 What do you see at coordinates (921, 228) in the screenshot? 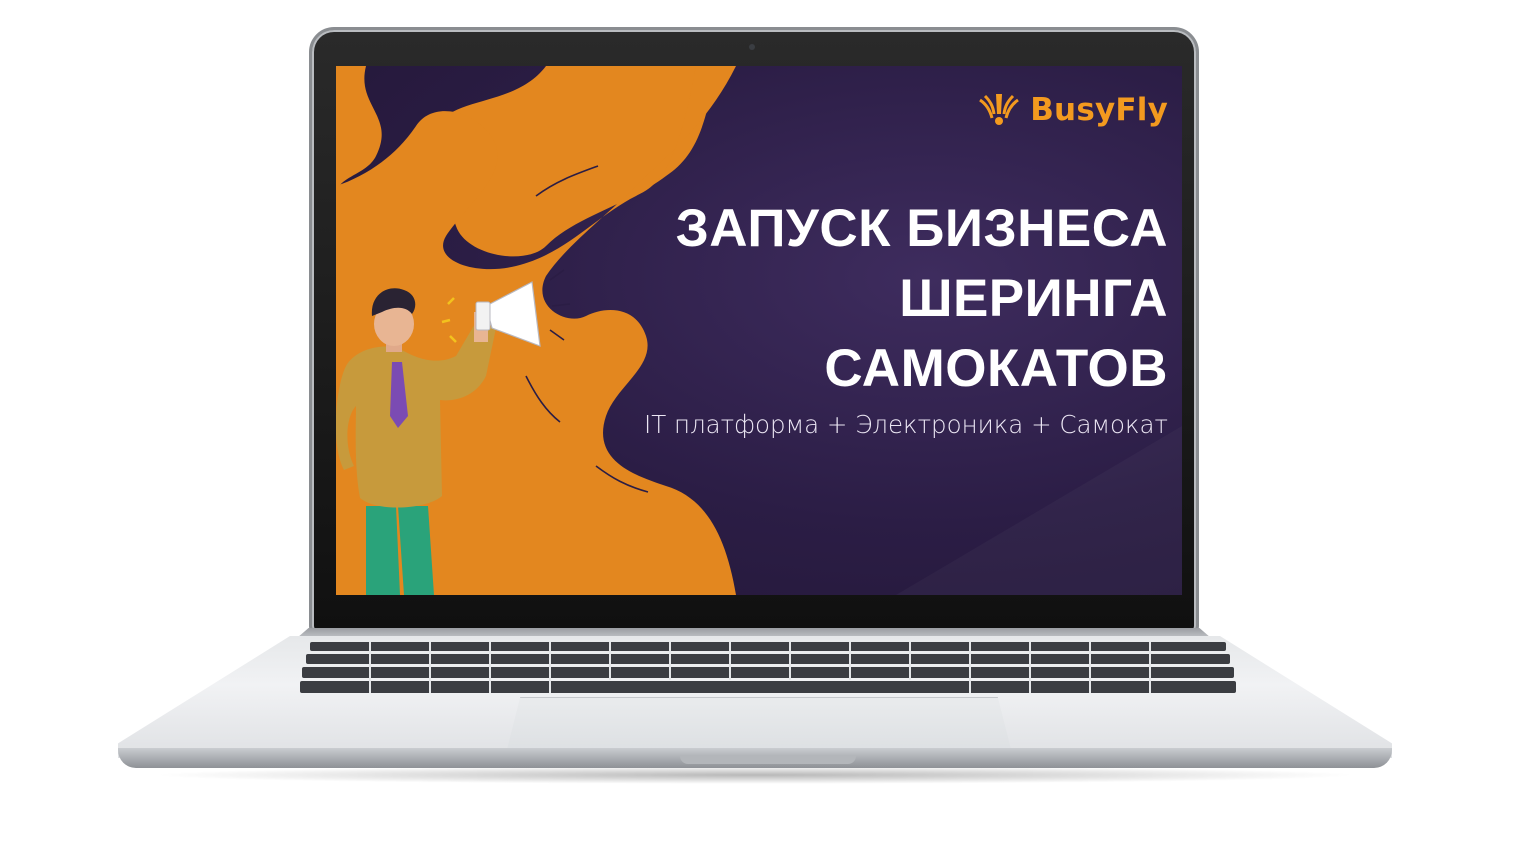
I see `headline-line-1: ЗАПУСК БИЗНЕСА` at bounding box center [921, 228].